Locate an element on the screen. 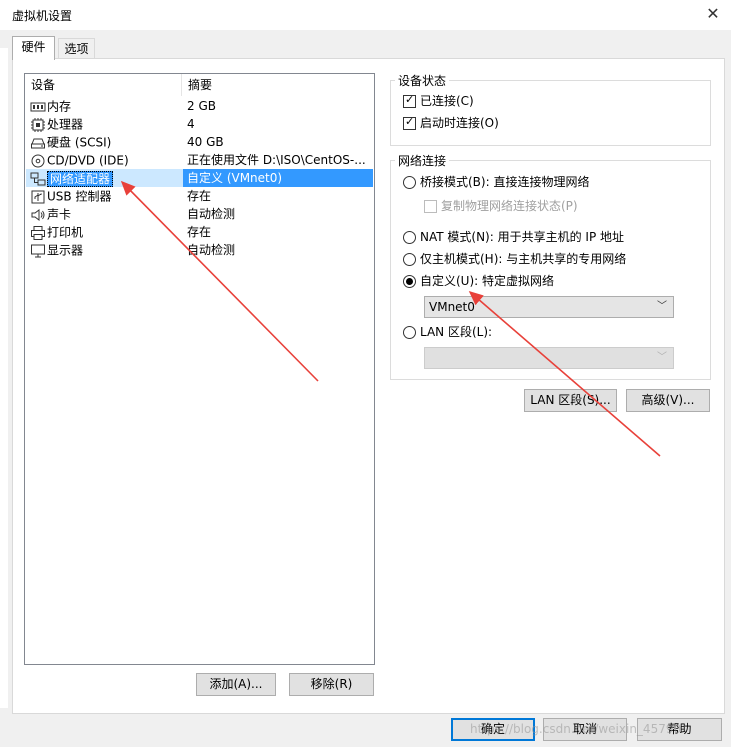  close-icon: ✕ is located at coordinates (713, 14).